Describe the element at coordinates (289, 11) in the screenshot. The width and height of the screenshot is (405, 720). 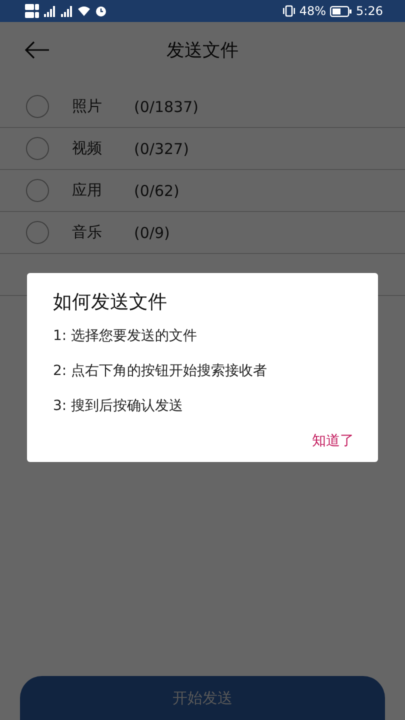
I see `vibrate-icon` at that location.